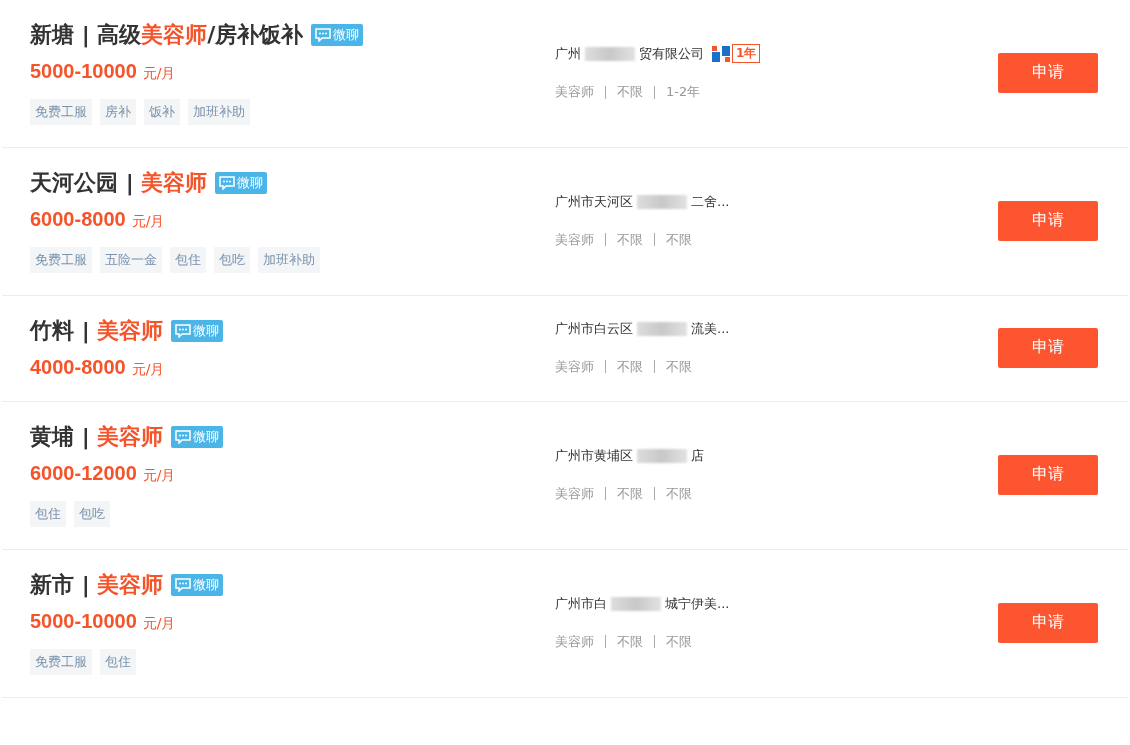  What do you see at coordinates (97, 331) in the screenshot?
I see `job-title: 竹料 | 美容师` at bounding box center [97, 331].